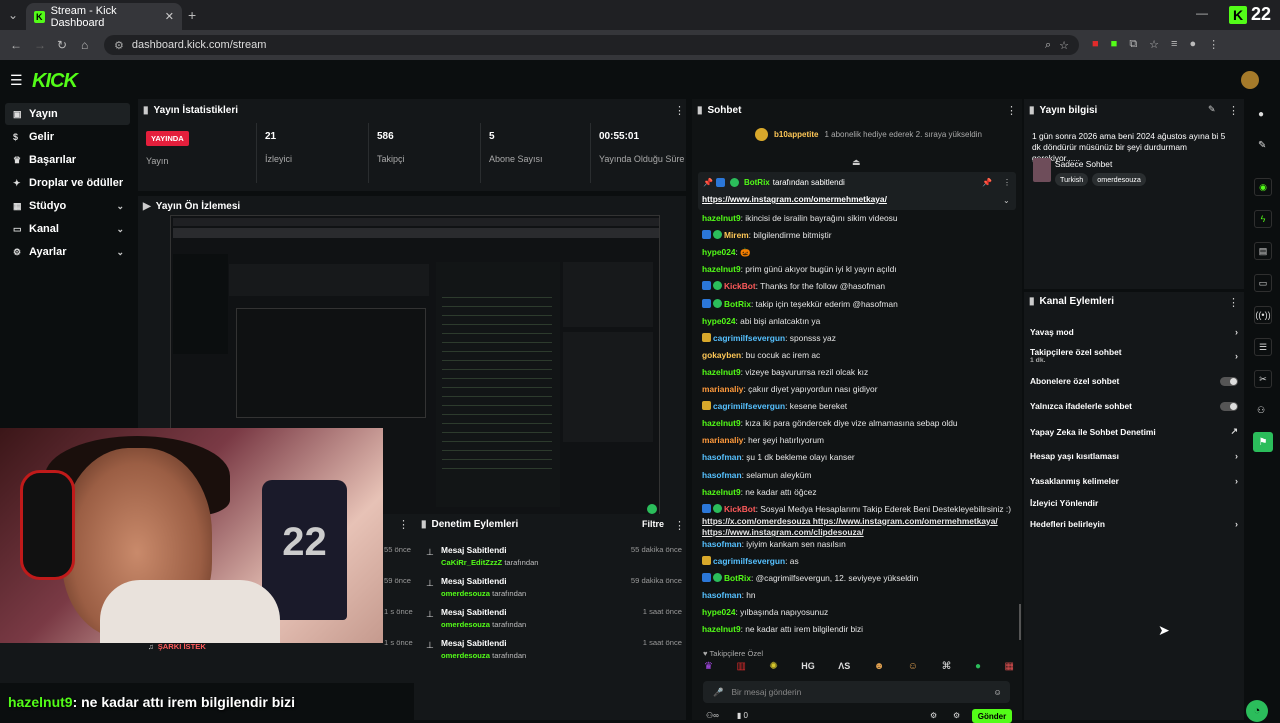 The height and width of the screenshot is (723, 1280). What do you see at coordinates (736, 235) in the screenshot?
I see `chat-username: Mirem` at bounding box center [736, 235].